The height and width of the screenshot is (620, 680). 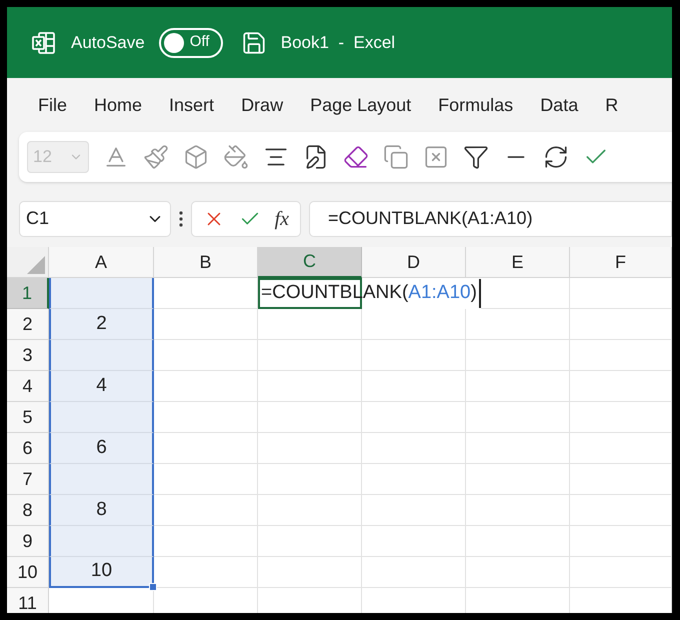 I want to click on cell-value: 10, so click(x=101, y=571).